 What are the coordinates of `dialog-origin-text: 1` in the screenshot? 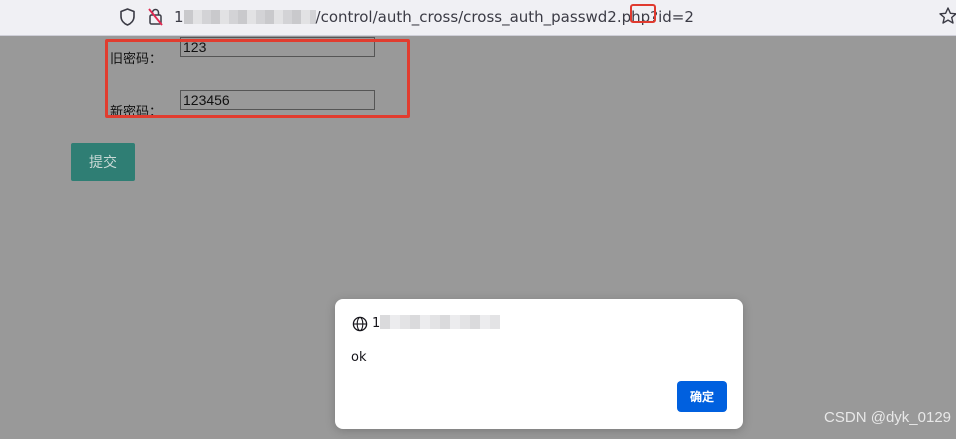 It's located at (376, 323).